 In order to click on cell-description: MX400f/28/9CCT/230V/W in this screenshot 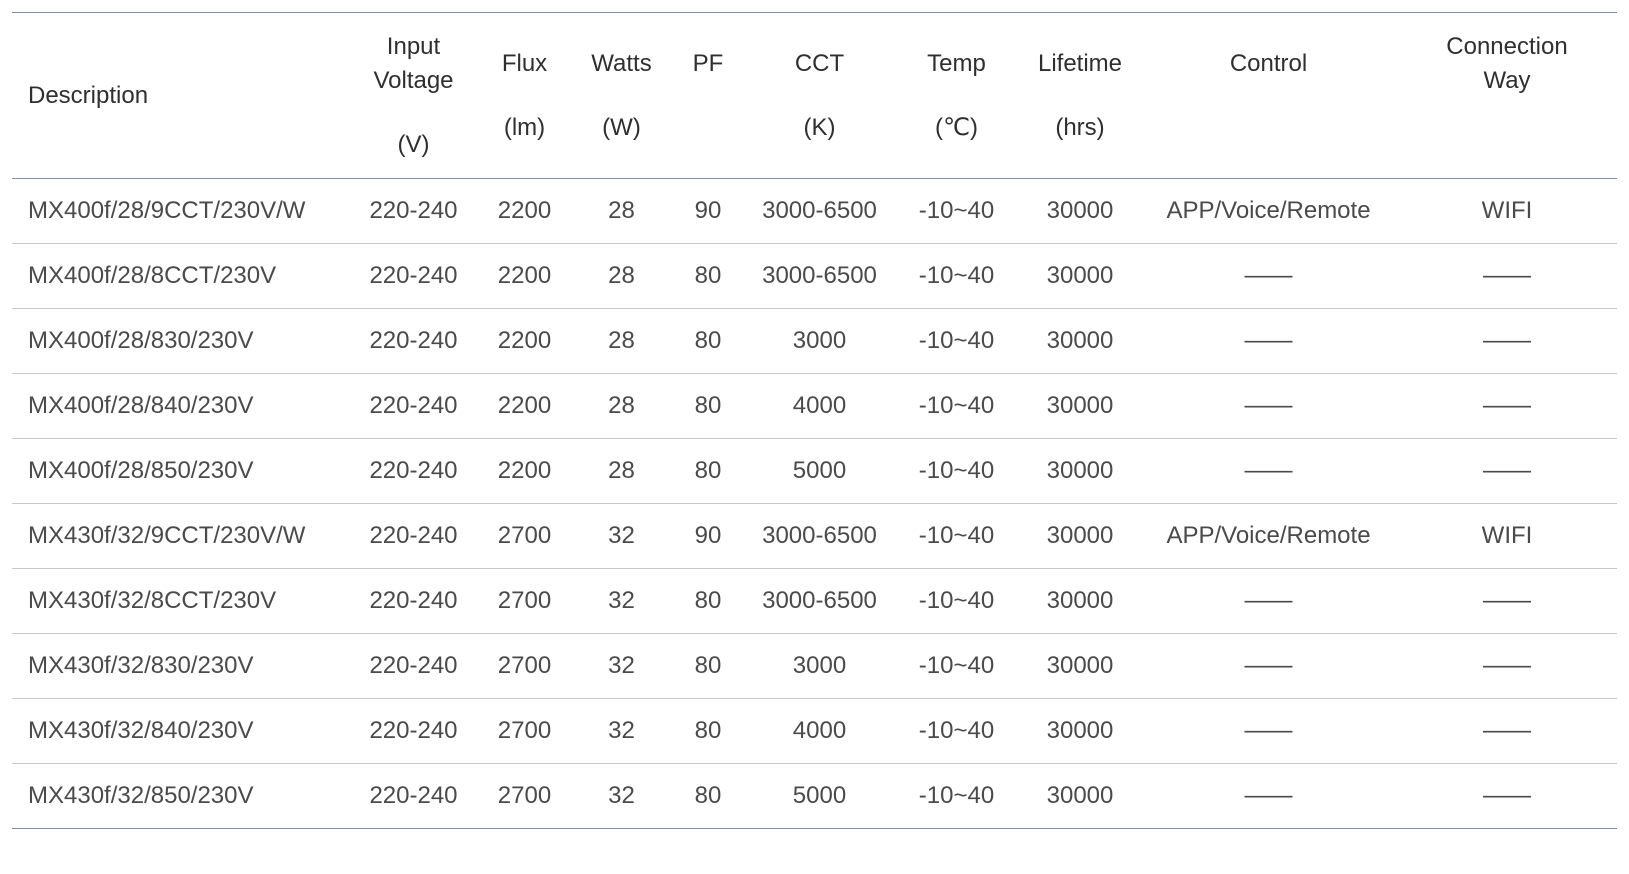, I will do `click(167, 210)`.